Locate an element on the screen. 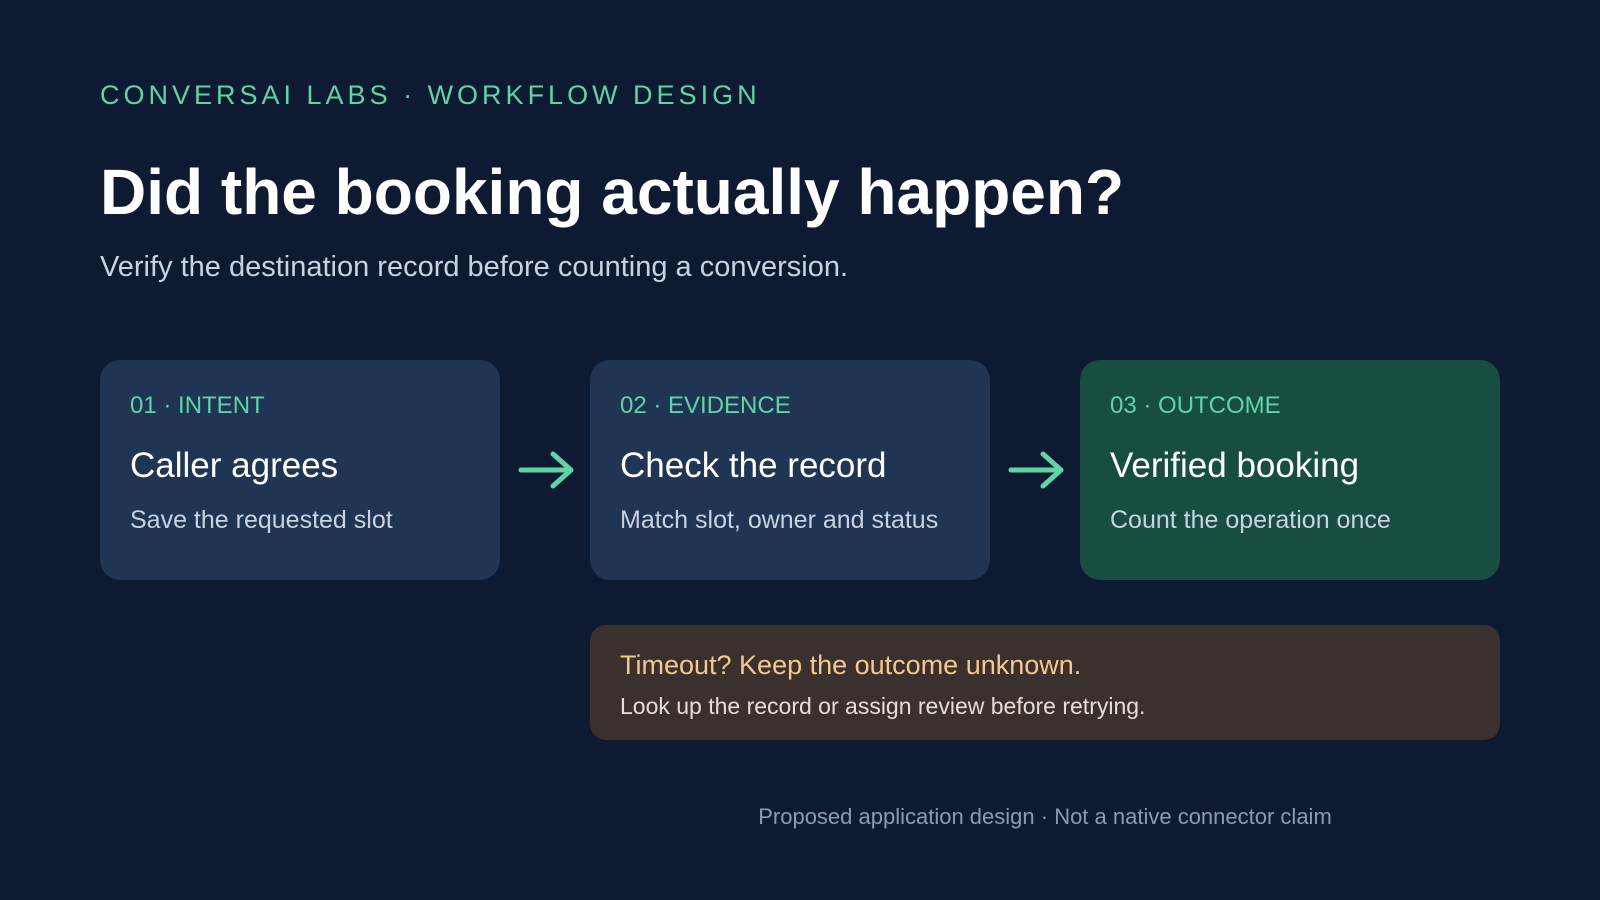 This screenshot has width=1600, height=900. step-number: 02 · EVIDENCE is located at coordinates (705, 405).